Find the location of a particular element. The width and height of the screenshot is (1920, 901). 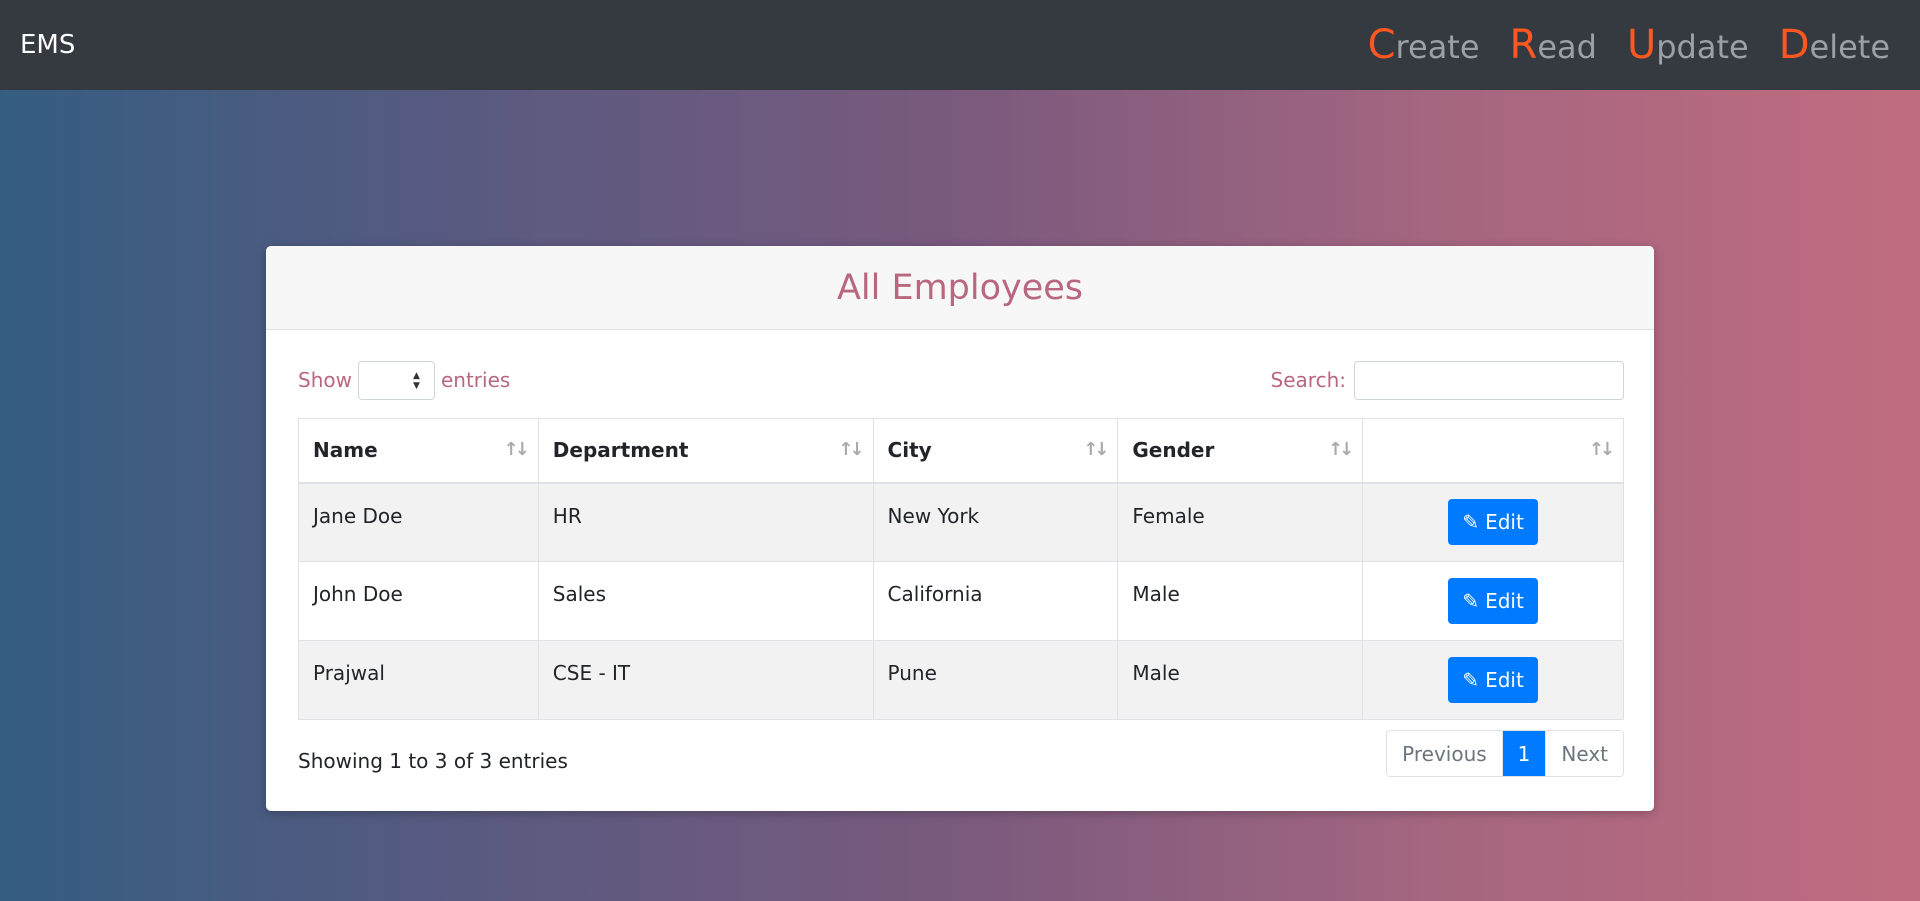

table-header-row: Name ↑↓ Department ↑↓ City ↑↓ Gender ↑↓ ↑↓ is located at coordinates (961, 451).